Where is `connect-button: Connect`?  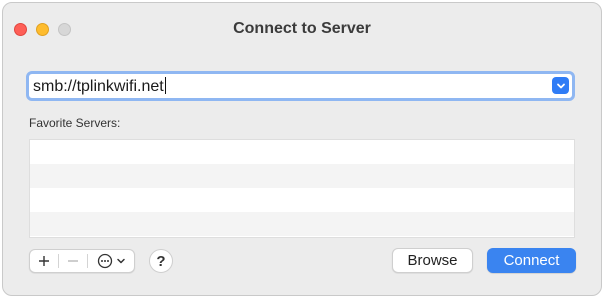
connect-button: Connect is located at coordinates (531, 260).